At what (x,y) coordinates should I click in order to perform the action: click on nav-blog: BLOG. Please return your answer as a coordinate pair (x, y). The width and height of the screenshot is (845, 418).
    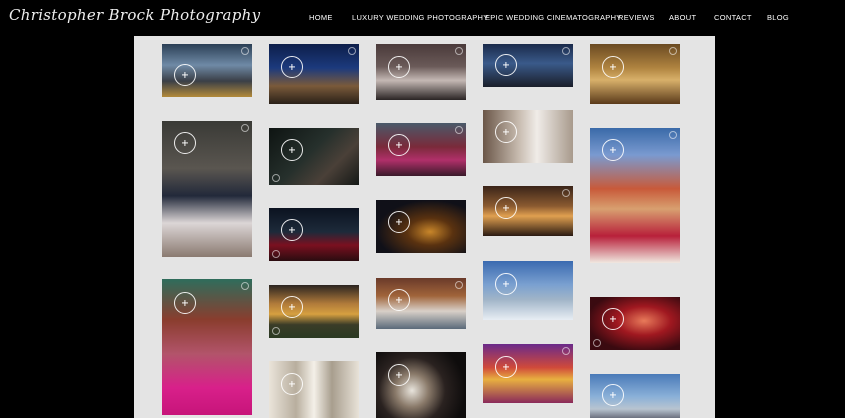
    Looking at the image, I should click on (778, 17).